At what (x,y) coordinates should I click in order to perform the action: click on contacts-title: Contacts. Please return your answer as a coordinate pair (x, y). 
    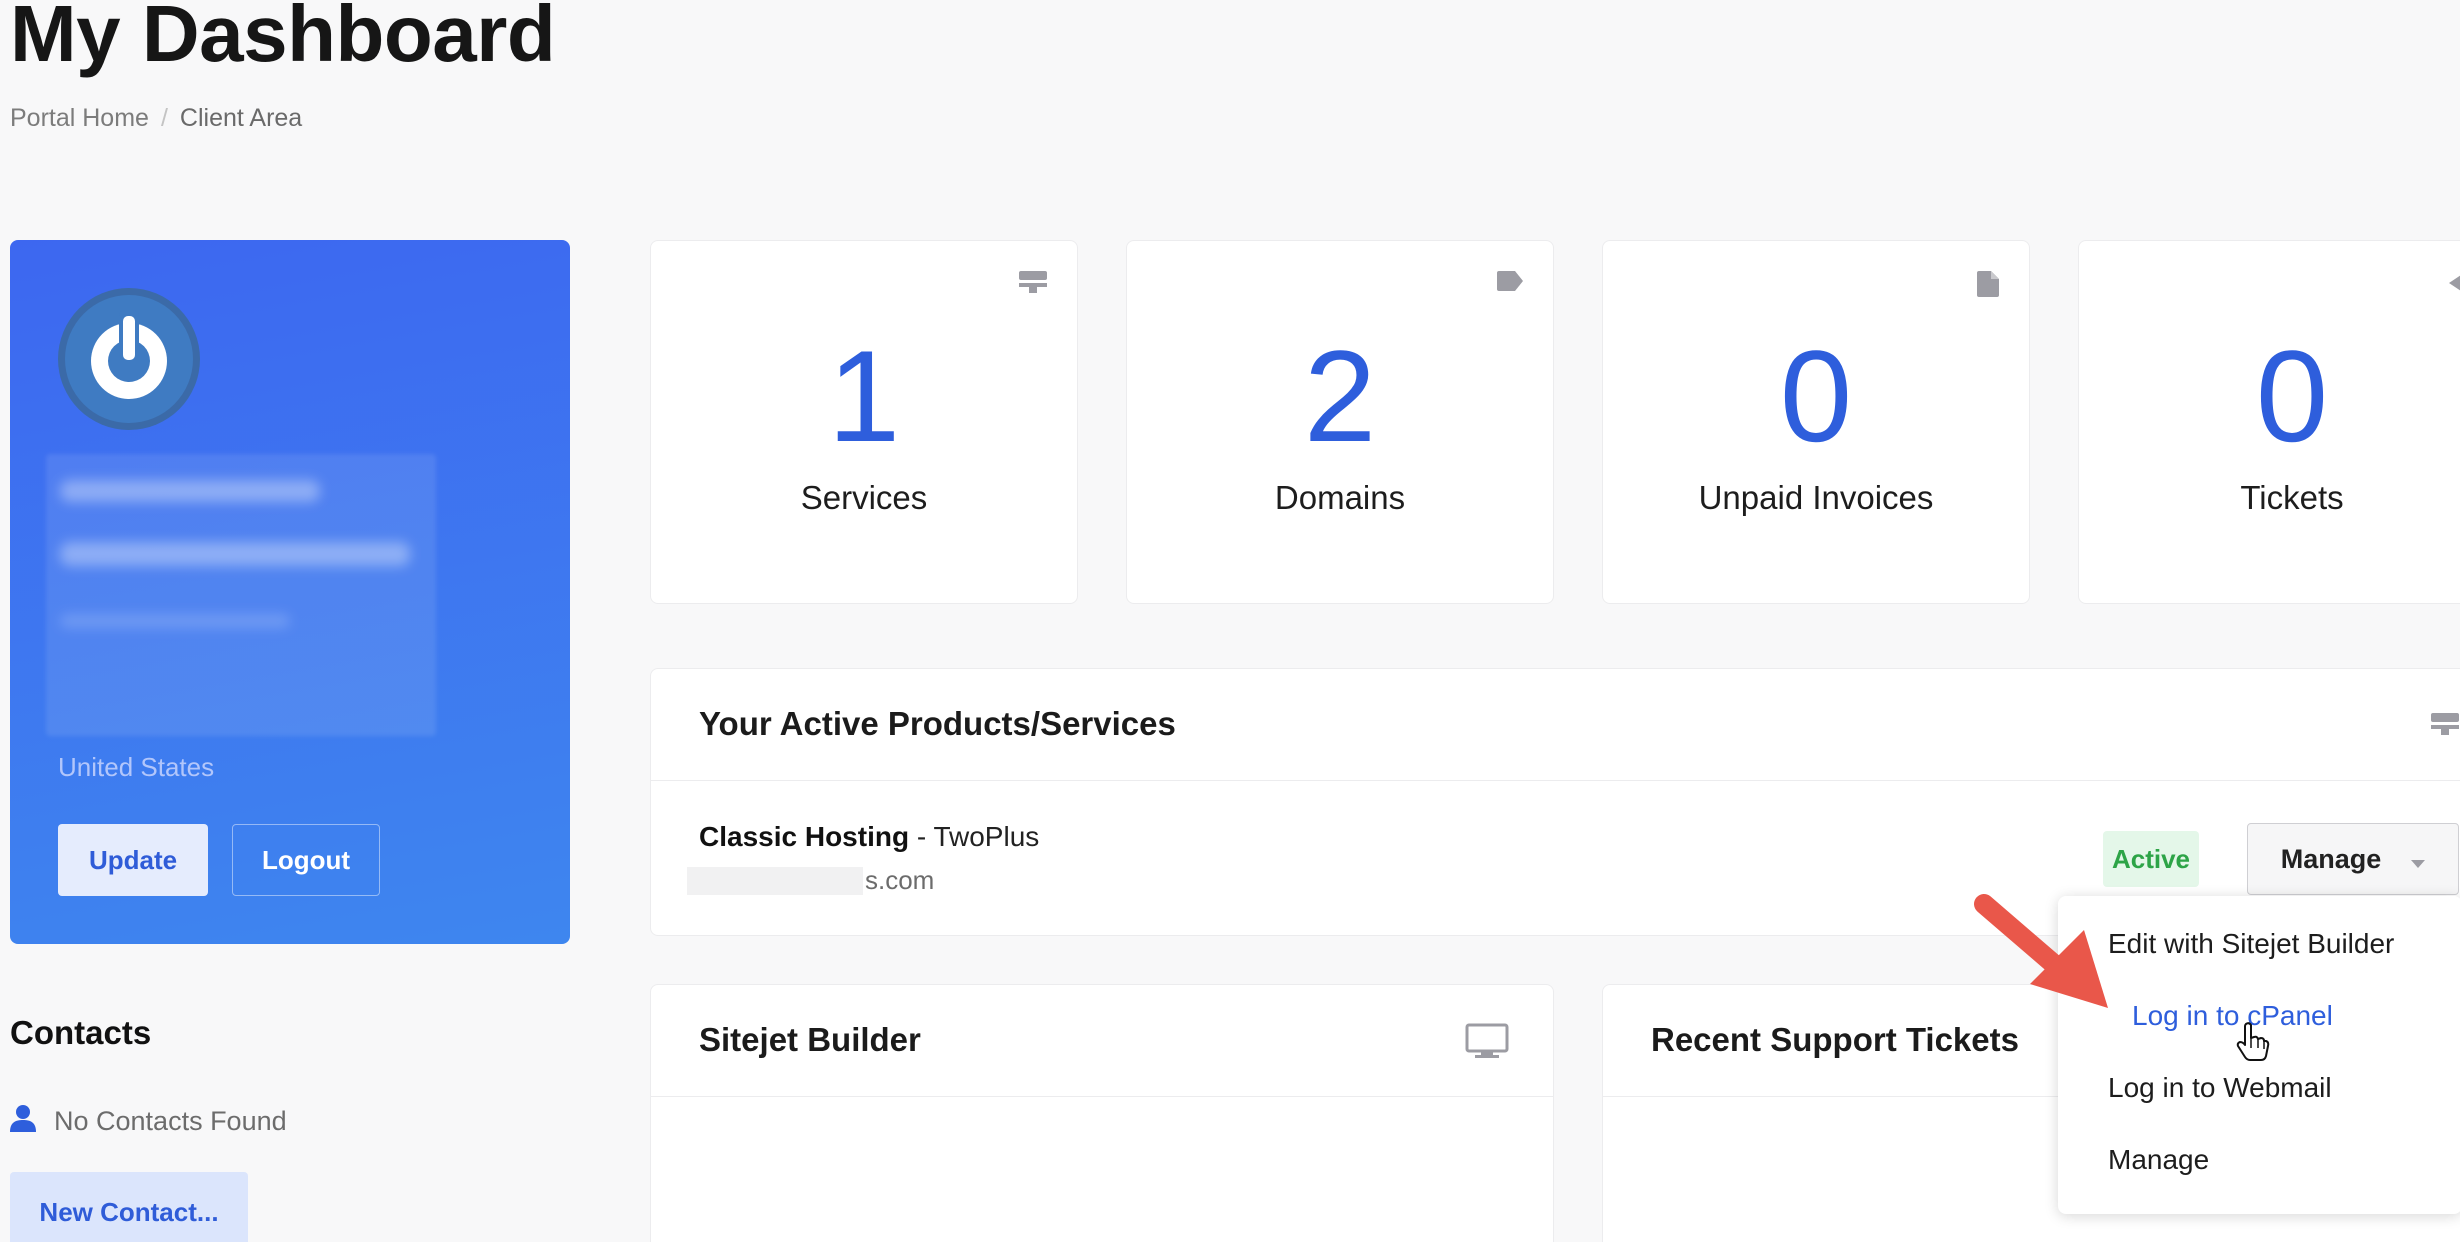
    Looking at the image, I should click on (81, 1032).